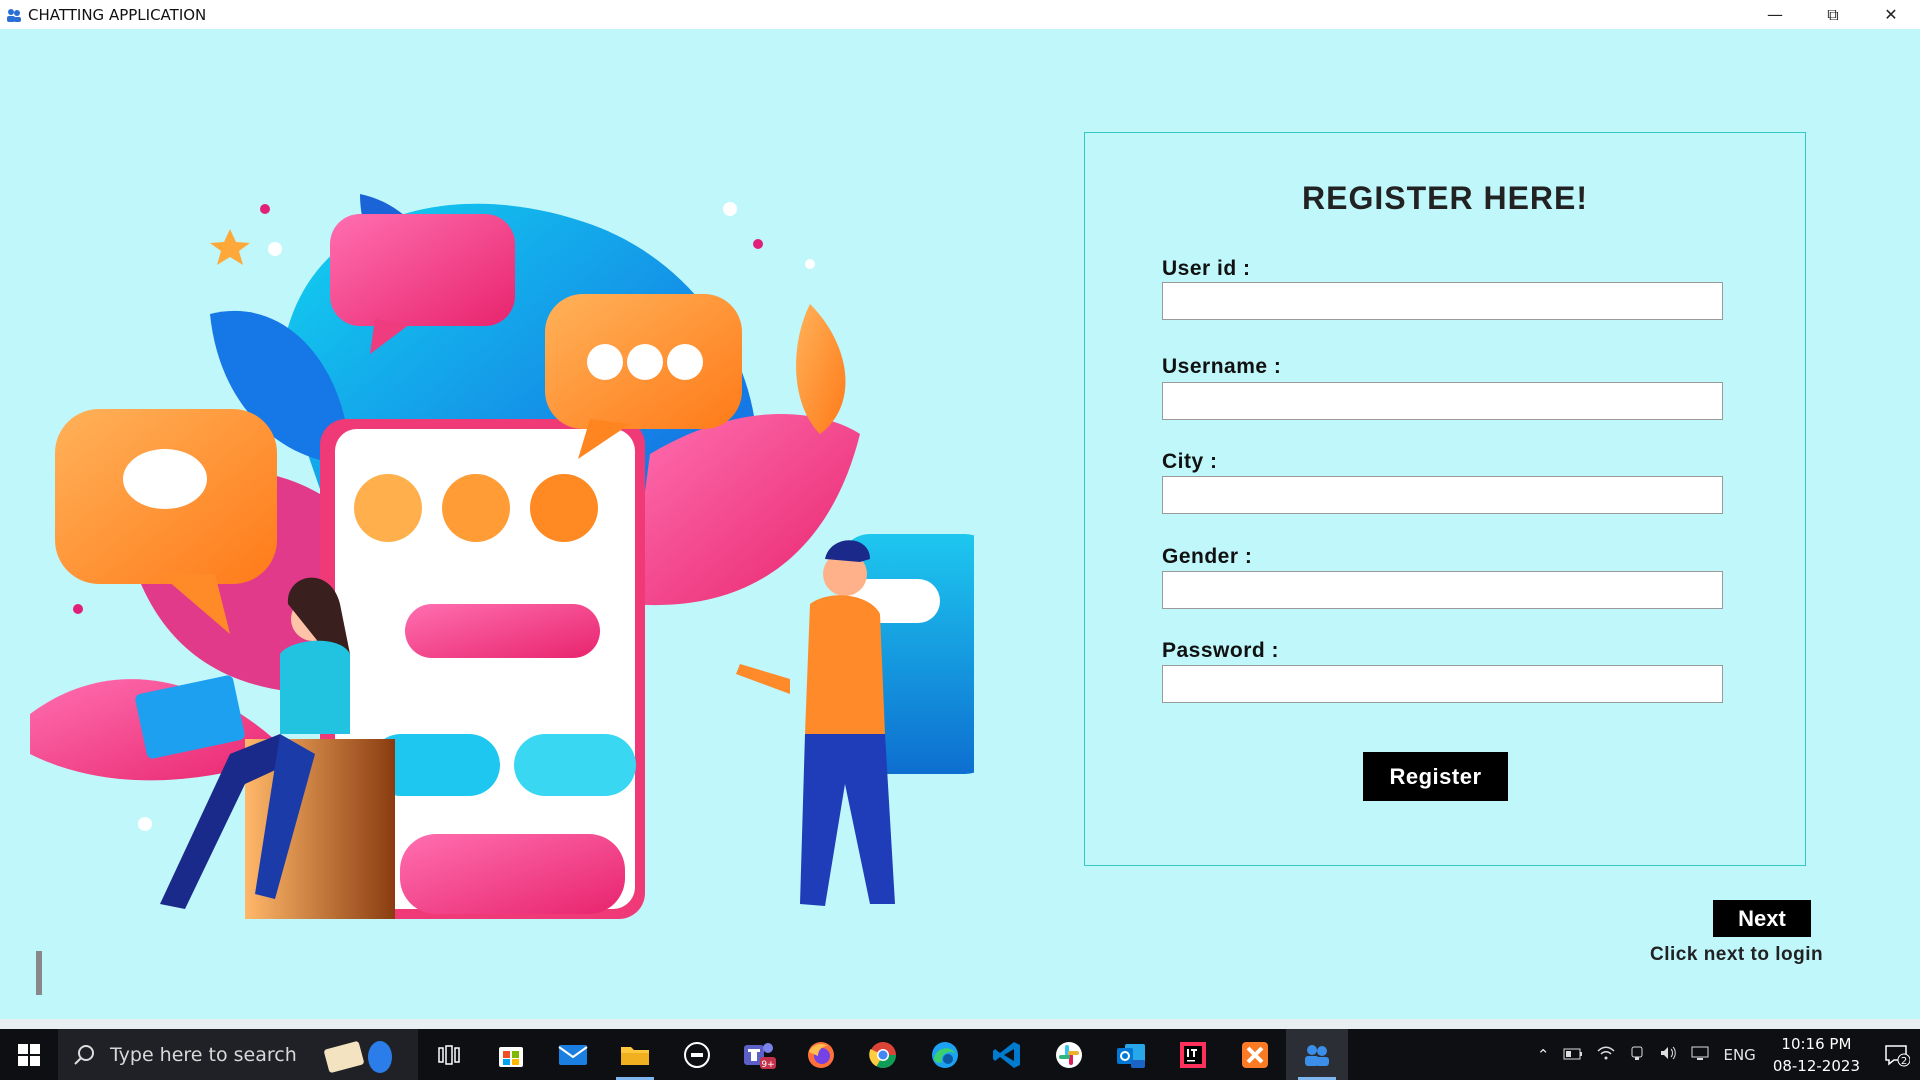 Image resolution: width=1920 pixels, height=1080 pixels. I want to click on window-bottom-strip, so click(960, 1024).